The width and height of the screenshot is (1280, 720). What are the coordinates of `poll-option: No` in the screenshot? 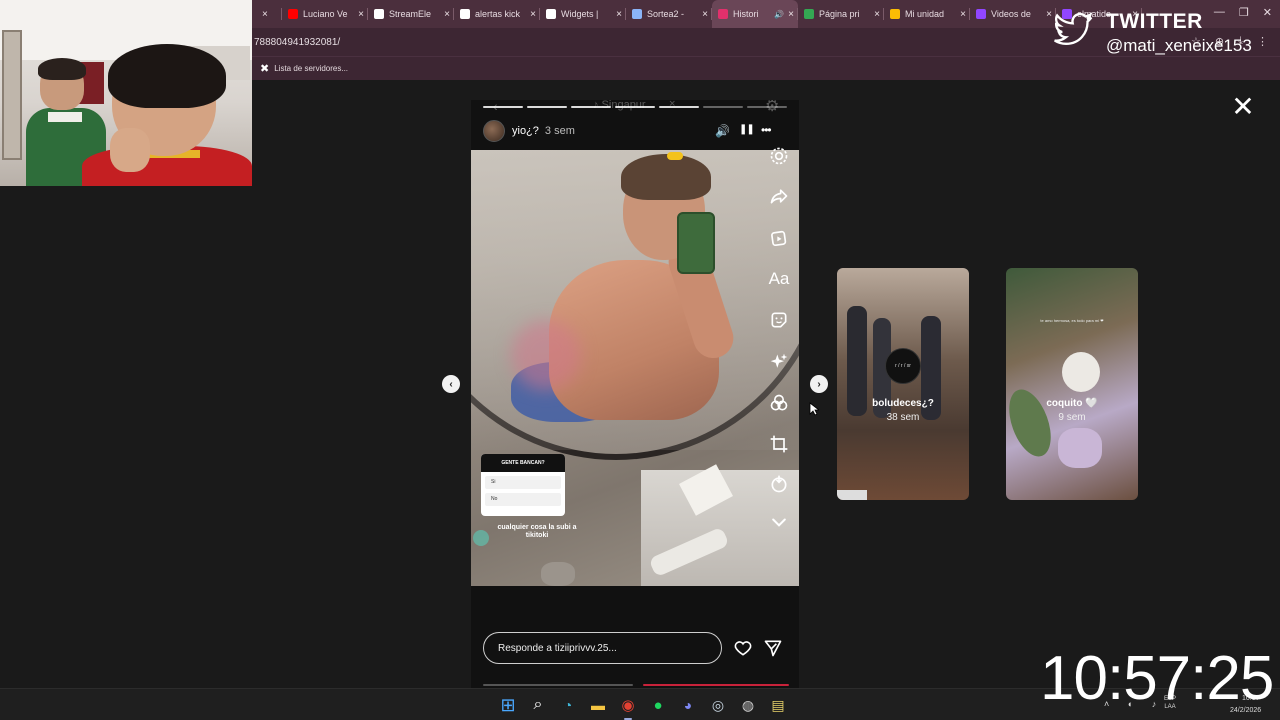 It's located at (523, 499).